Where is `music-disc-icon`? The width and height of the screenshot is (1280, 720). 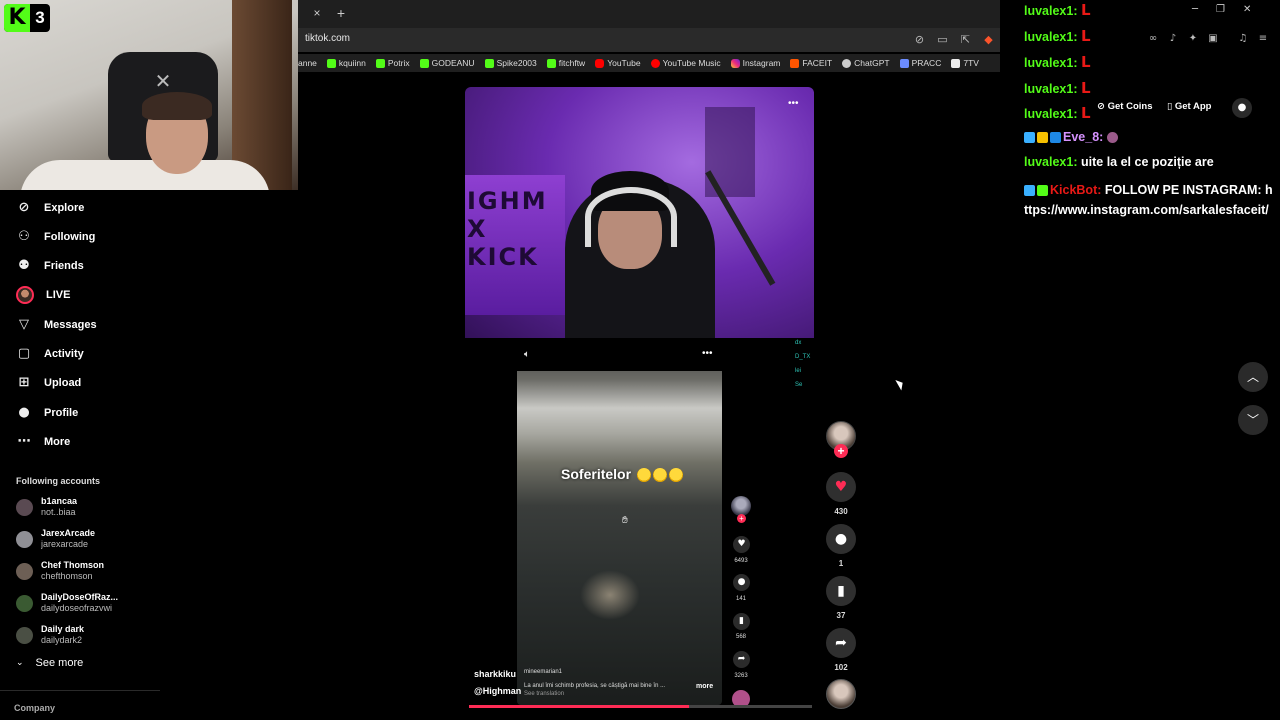
music-disc-icon is located at coordinates (841, 694).